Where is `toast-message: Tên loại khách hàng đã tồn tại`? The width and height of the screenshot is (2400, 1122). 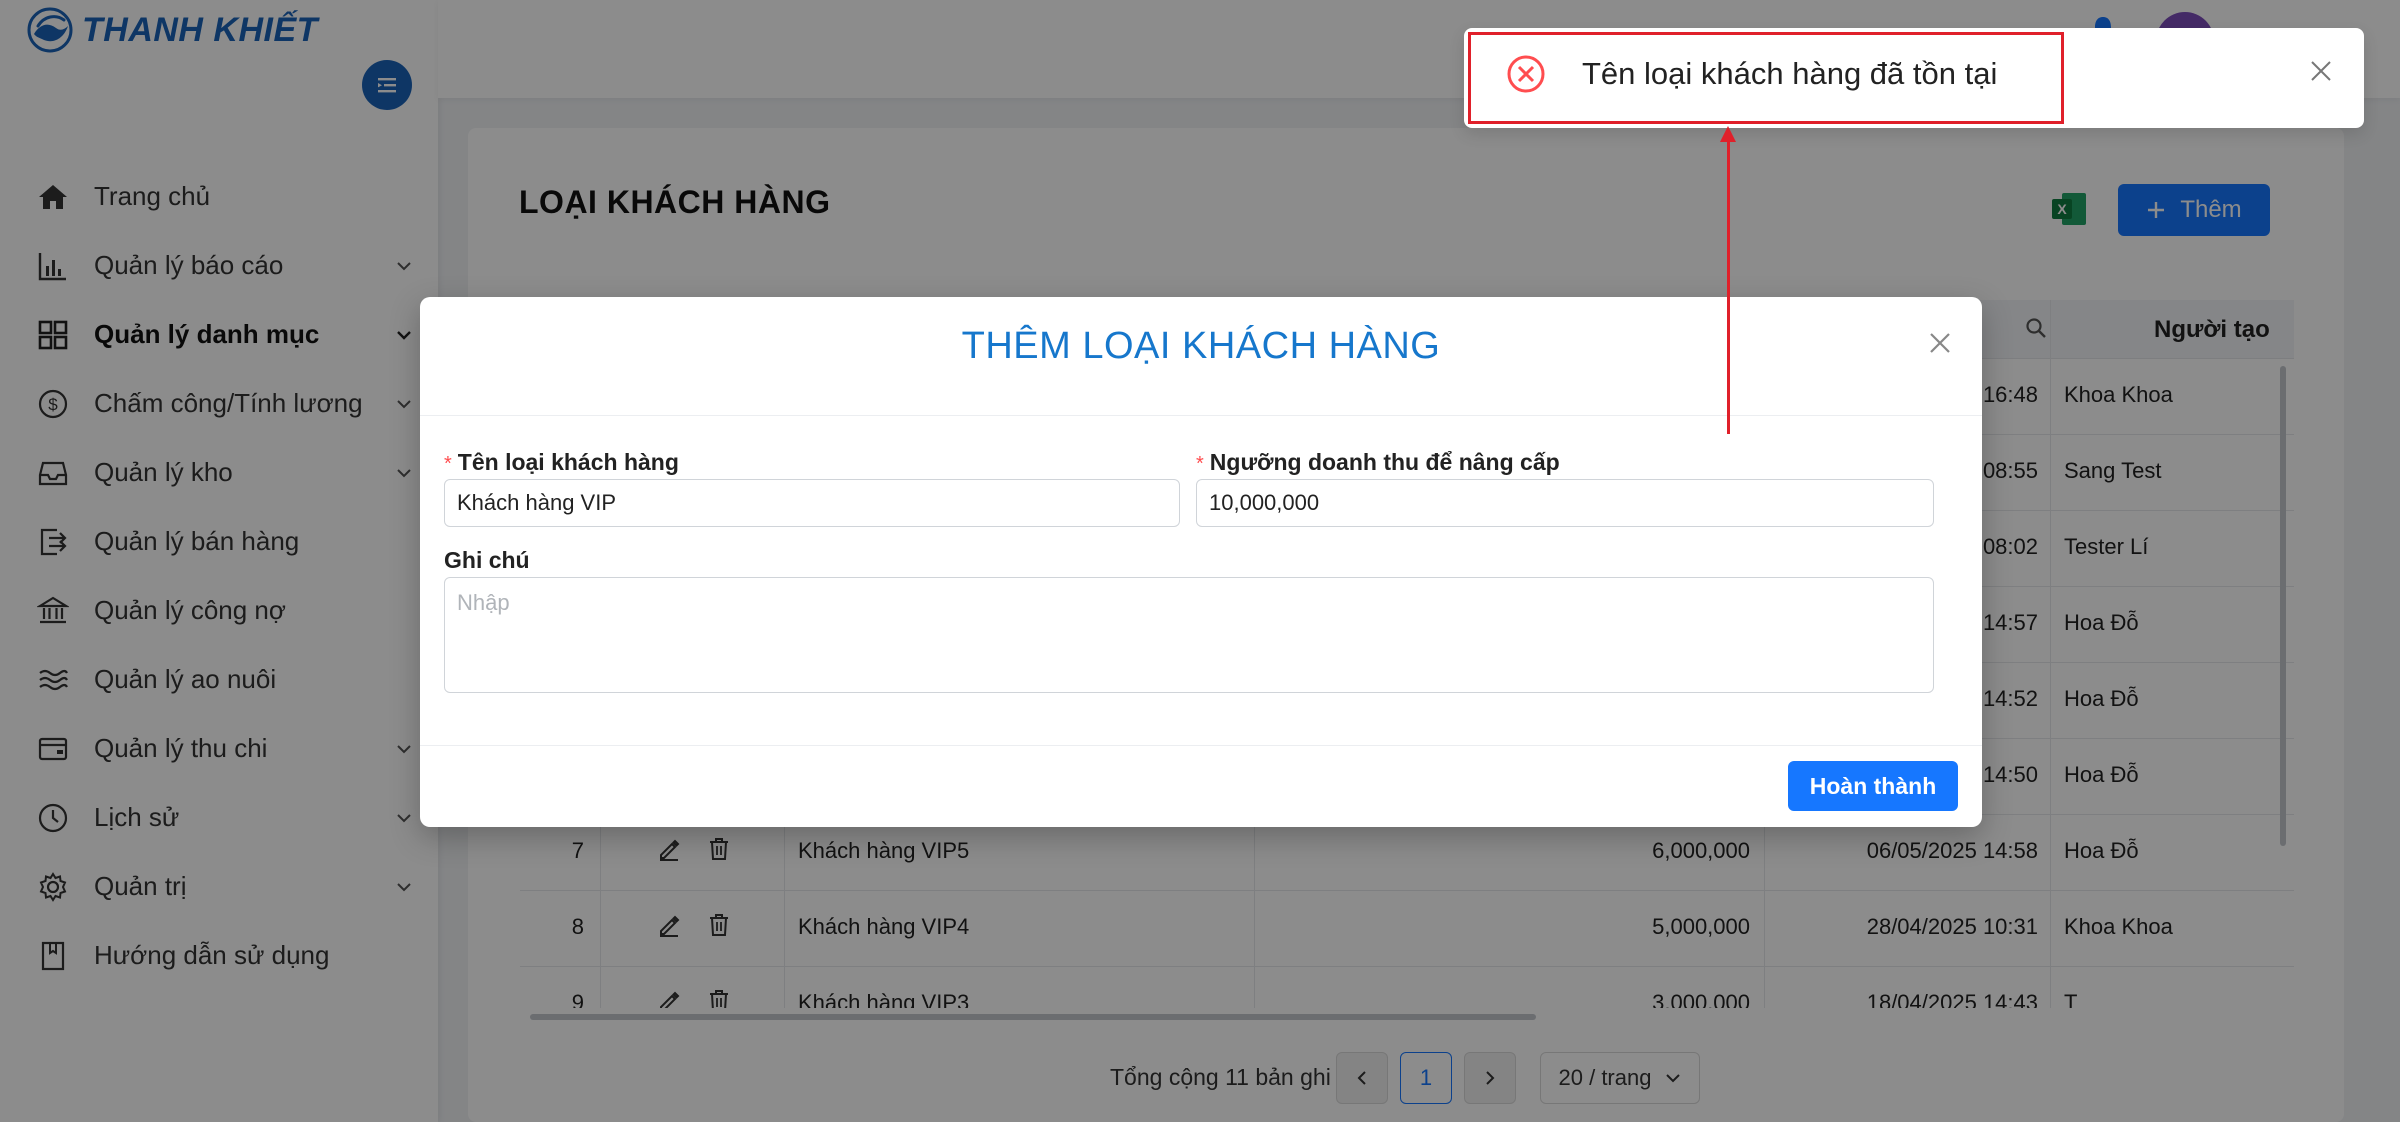 toast-message: Tên loại khách hàng đã tồn tại is located at coordinates (1790, 73).